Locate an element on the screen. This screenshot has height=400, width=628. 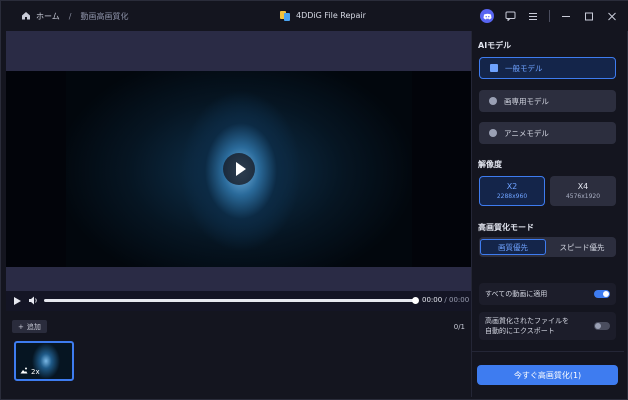
model-anime-button: アニメモデル is located at coordinates (547, 133).